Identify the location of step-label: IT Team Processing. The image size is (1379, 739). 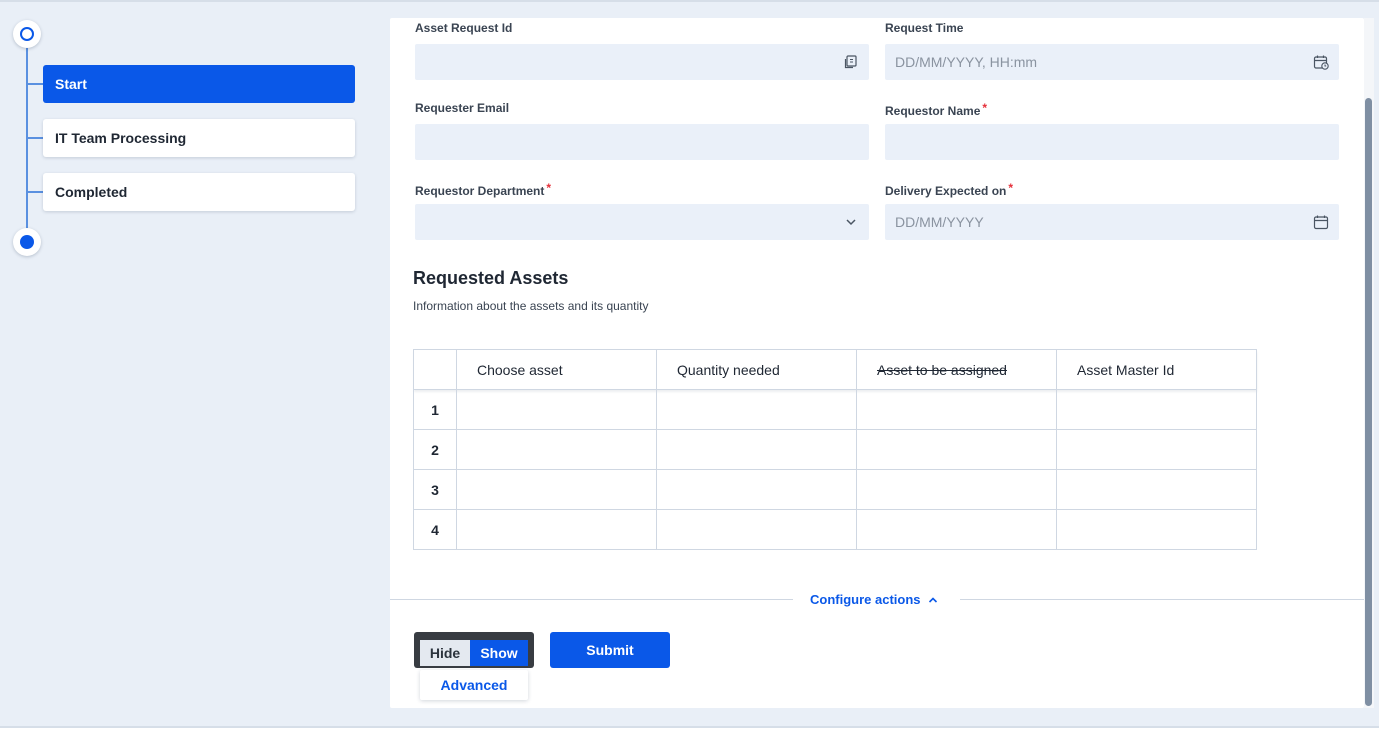
(121, 138).